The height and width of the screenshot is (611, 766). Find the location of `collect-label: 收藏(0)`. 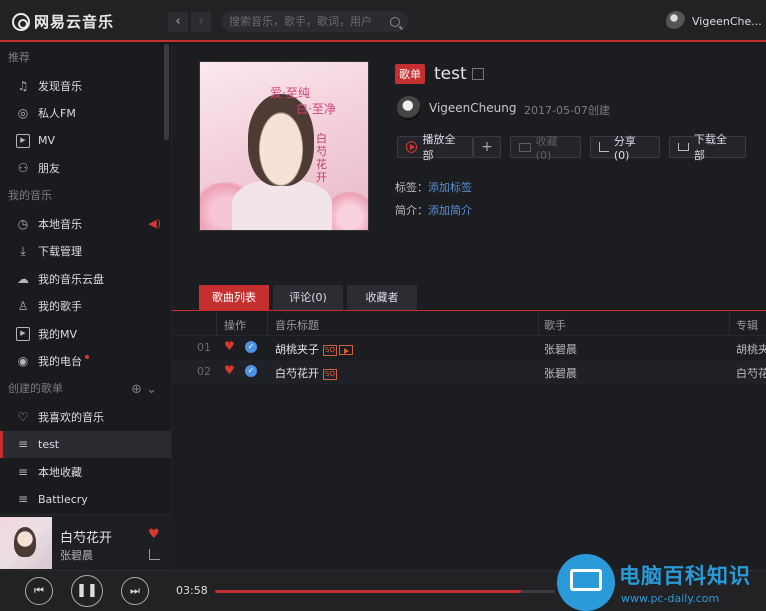

collect-label: 收藏(0) is located at coordinates (546, 148).